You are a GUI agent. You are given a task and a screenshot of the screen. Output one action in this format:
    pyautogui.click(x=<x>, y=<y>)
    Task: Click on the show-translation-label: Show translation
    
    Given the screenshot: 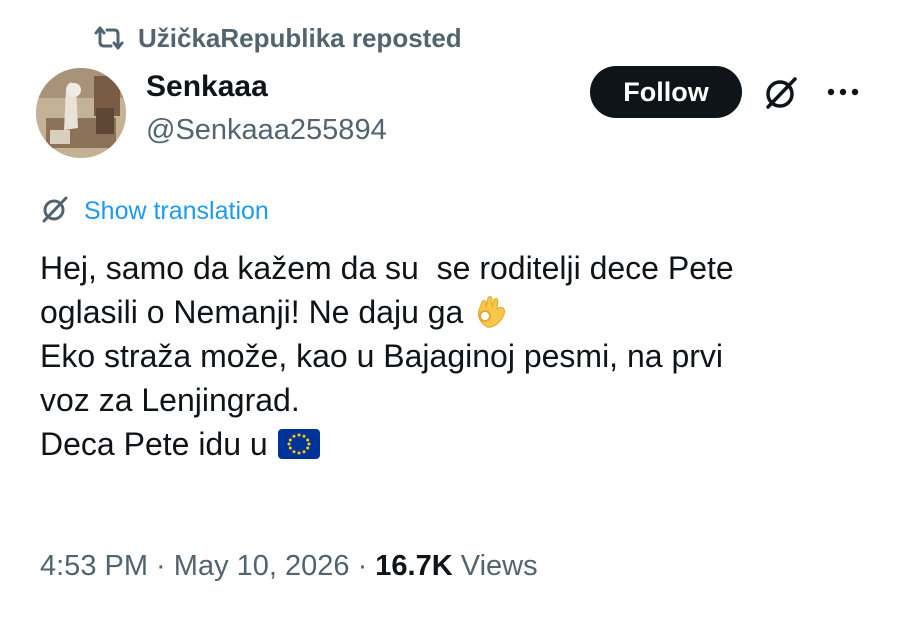 What is the action you would take?
    pyautogui.click(x=176, y=211)
    